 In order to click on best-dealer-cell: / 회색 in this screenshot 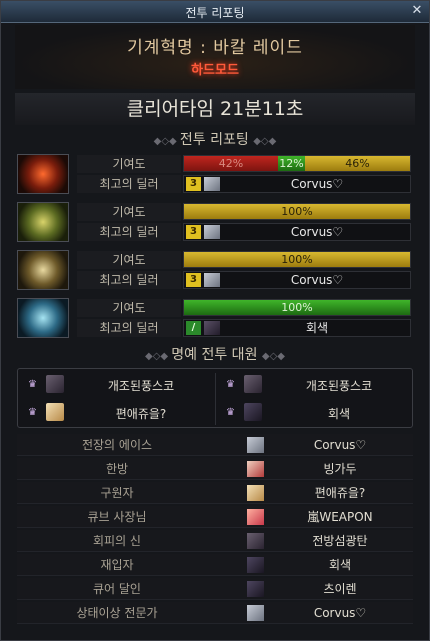, I will do `click(297, 328)`.